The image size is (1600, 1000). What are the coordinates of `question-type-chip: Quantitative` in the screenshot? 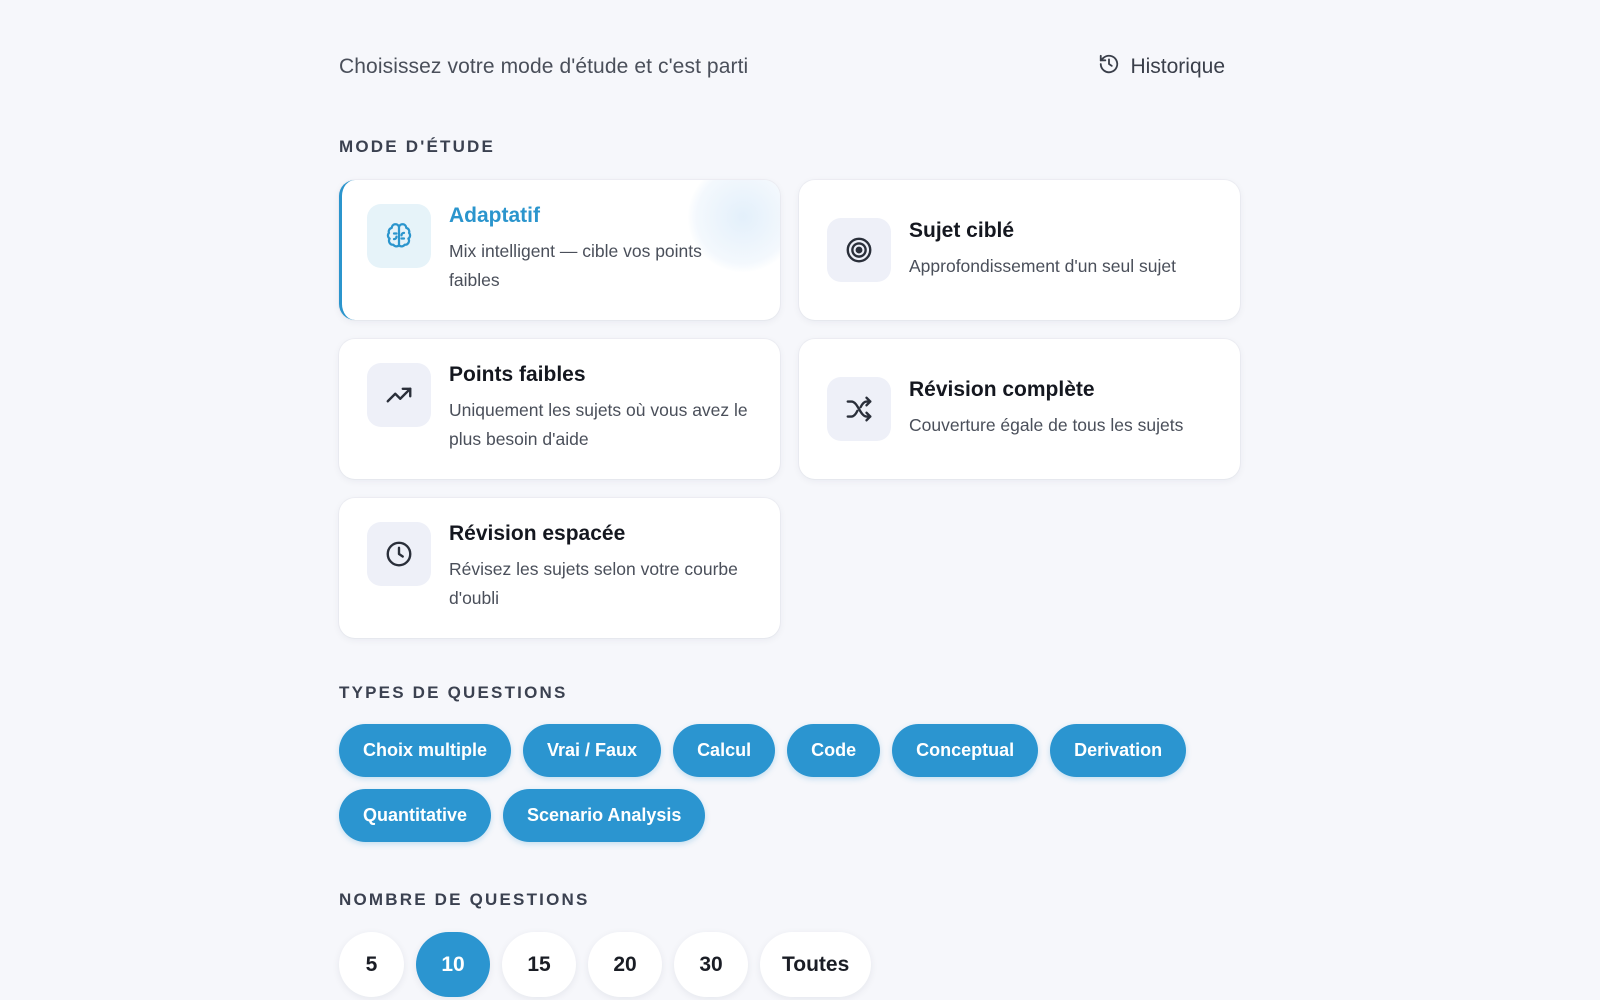 It's located at (415, 815).